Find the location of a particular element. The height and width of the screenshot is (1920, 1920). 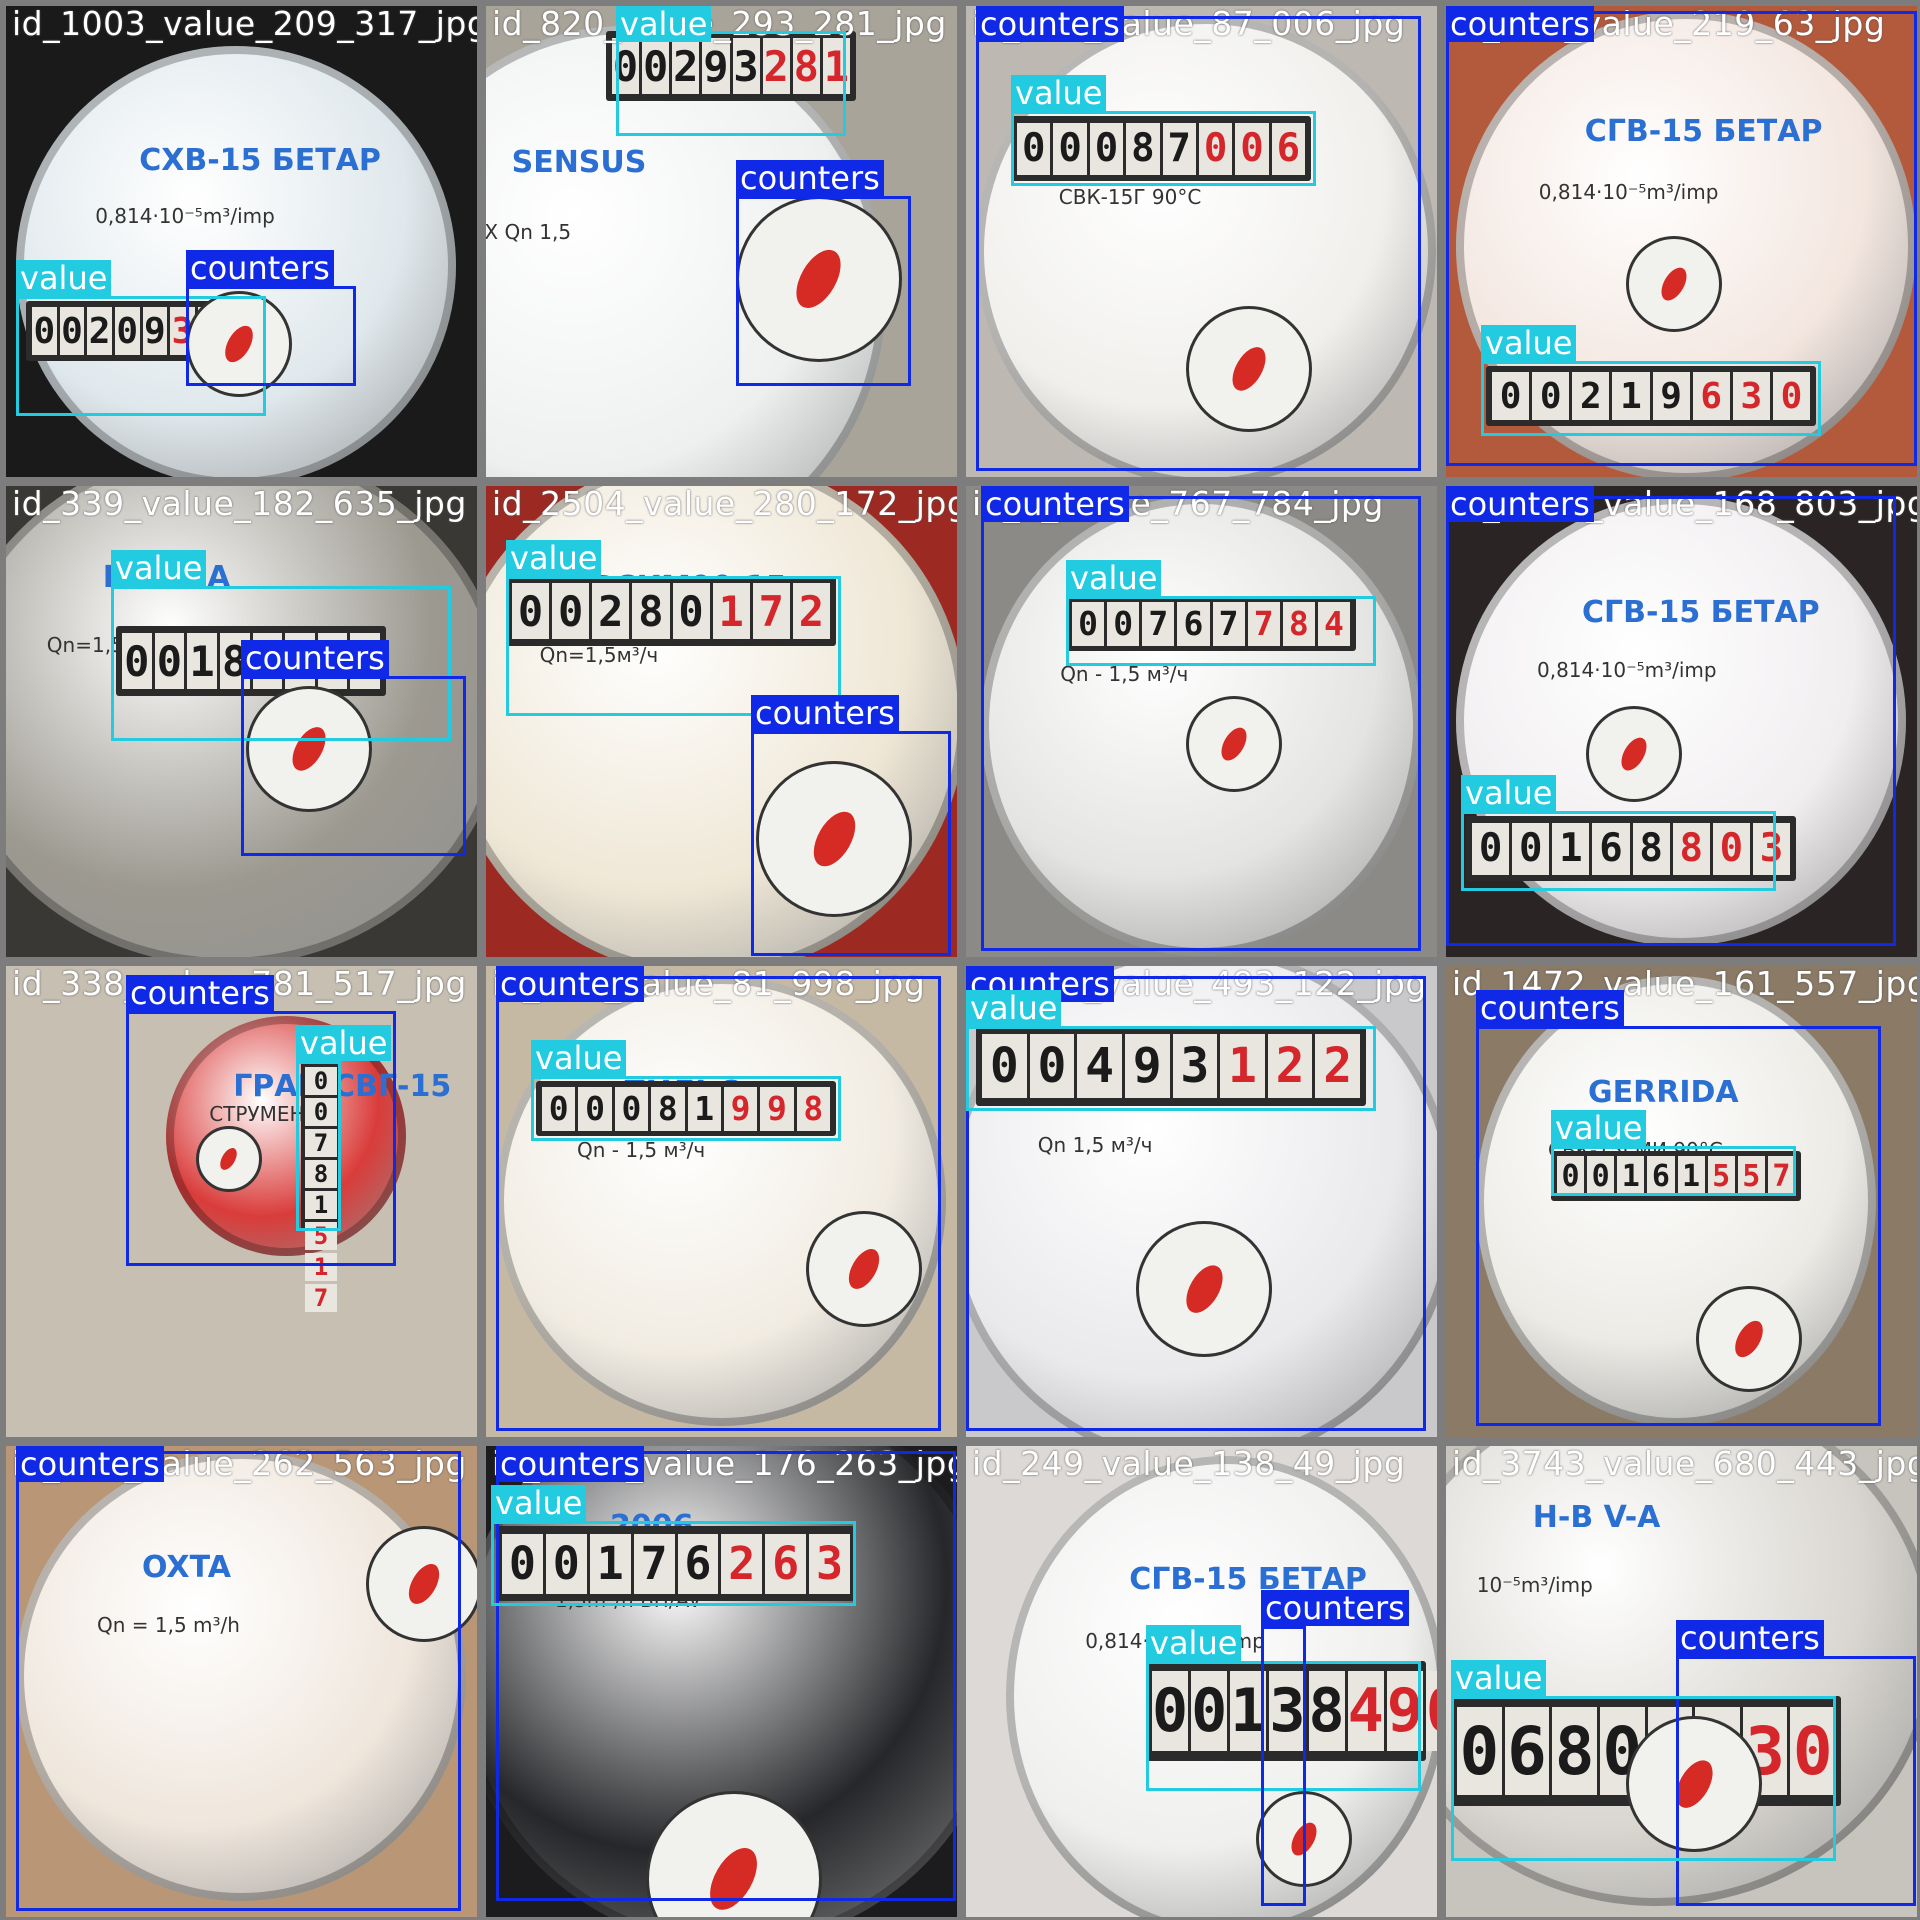

tile-filename-caption: id_2504_value_280_172_jpg is located at coordinates (724, 504).